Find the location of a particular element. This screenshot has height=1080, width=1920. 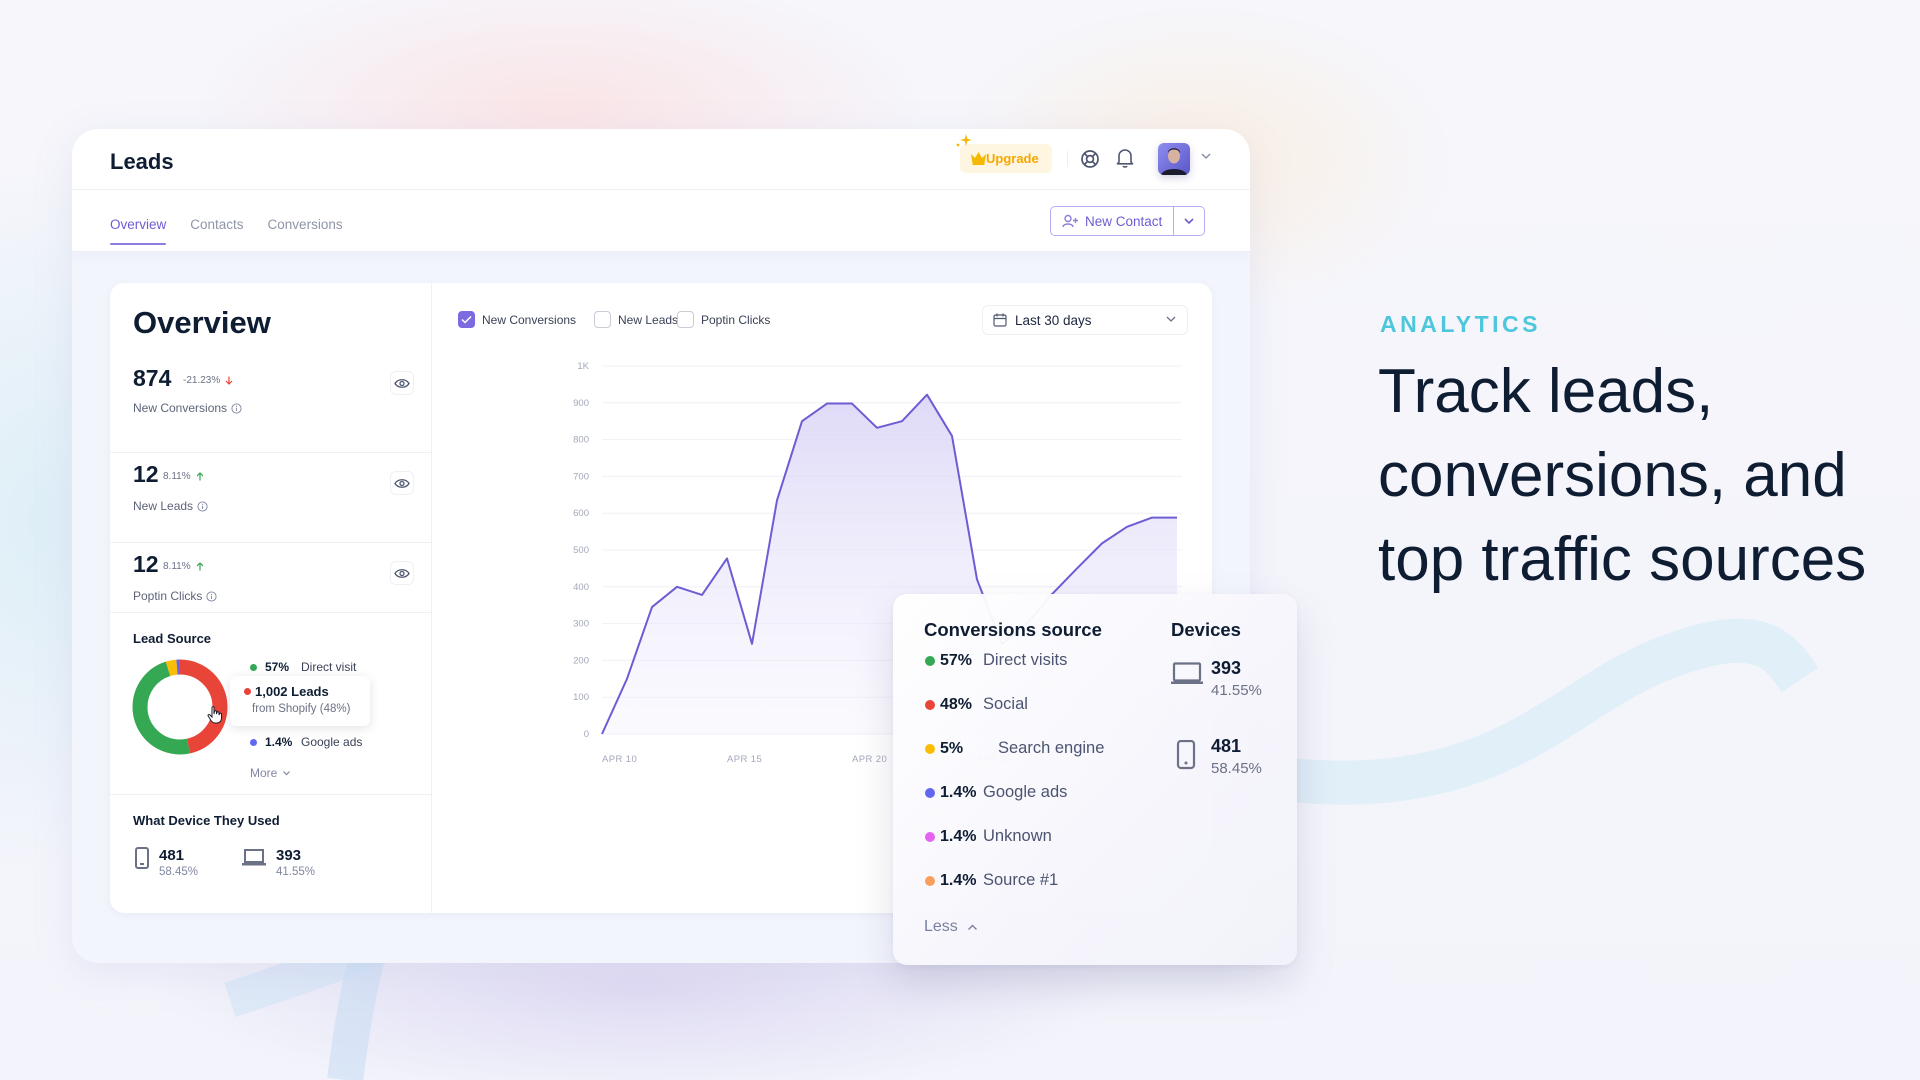

stat-value: 874 is located at coordinates (152, 378).